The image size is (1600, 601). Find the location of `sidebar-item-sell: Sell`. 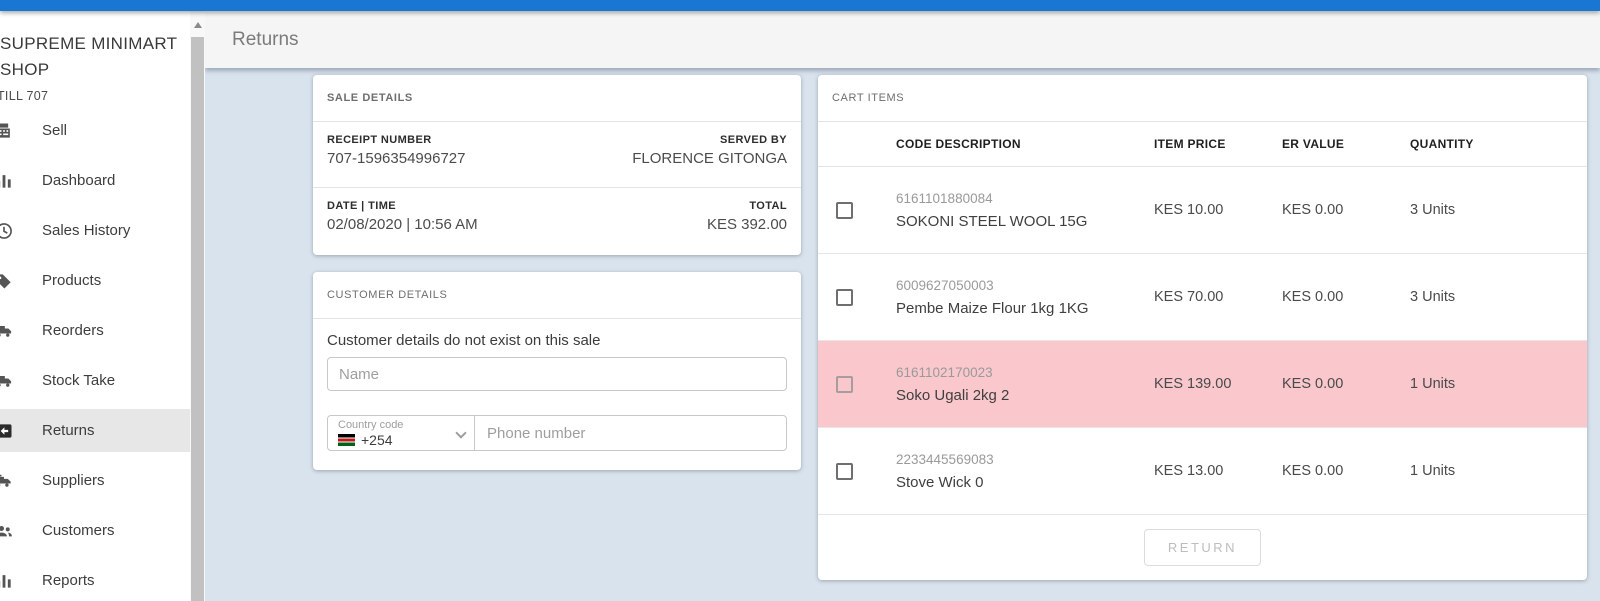

sidebar-item-sell: Sell is located at coordinates (95, 130).